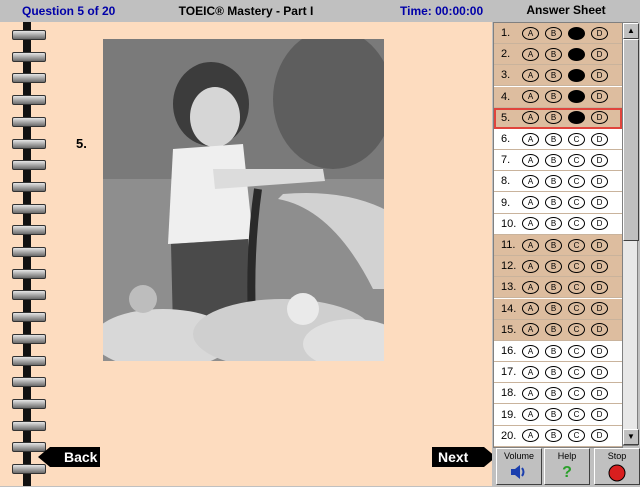 The image size is (640, 487). I want to click on answer-row: 6. A B C D, so click(558, 139).